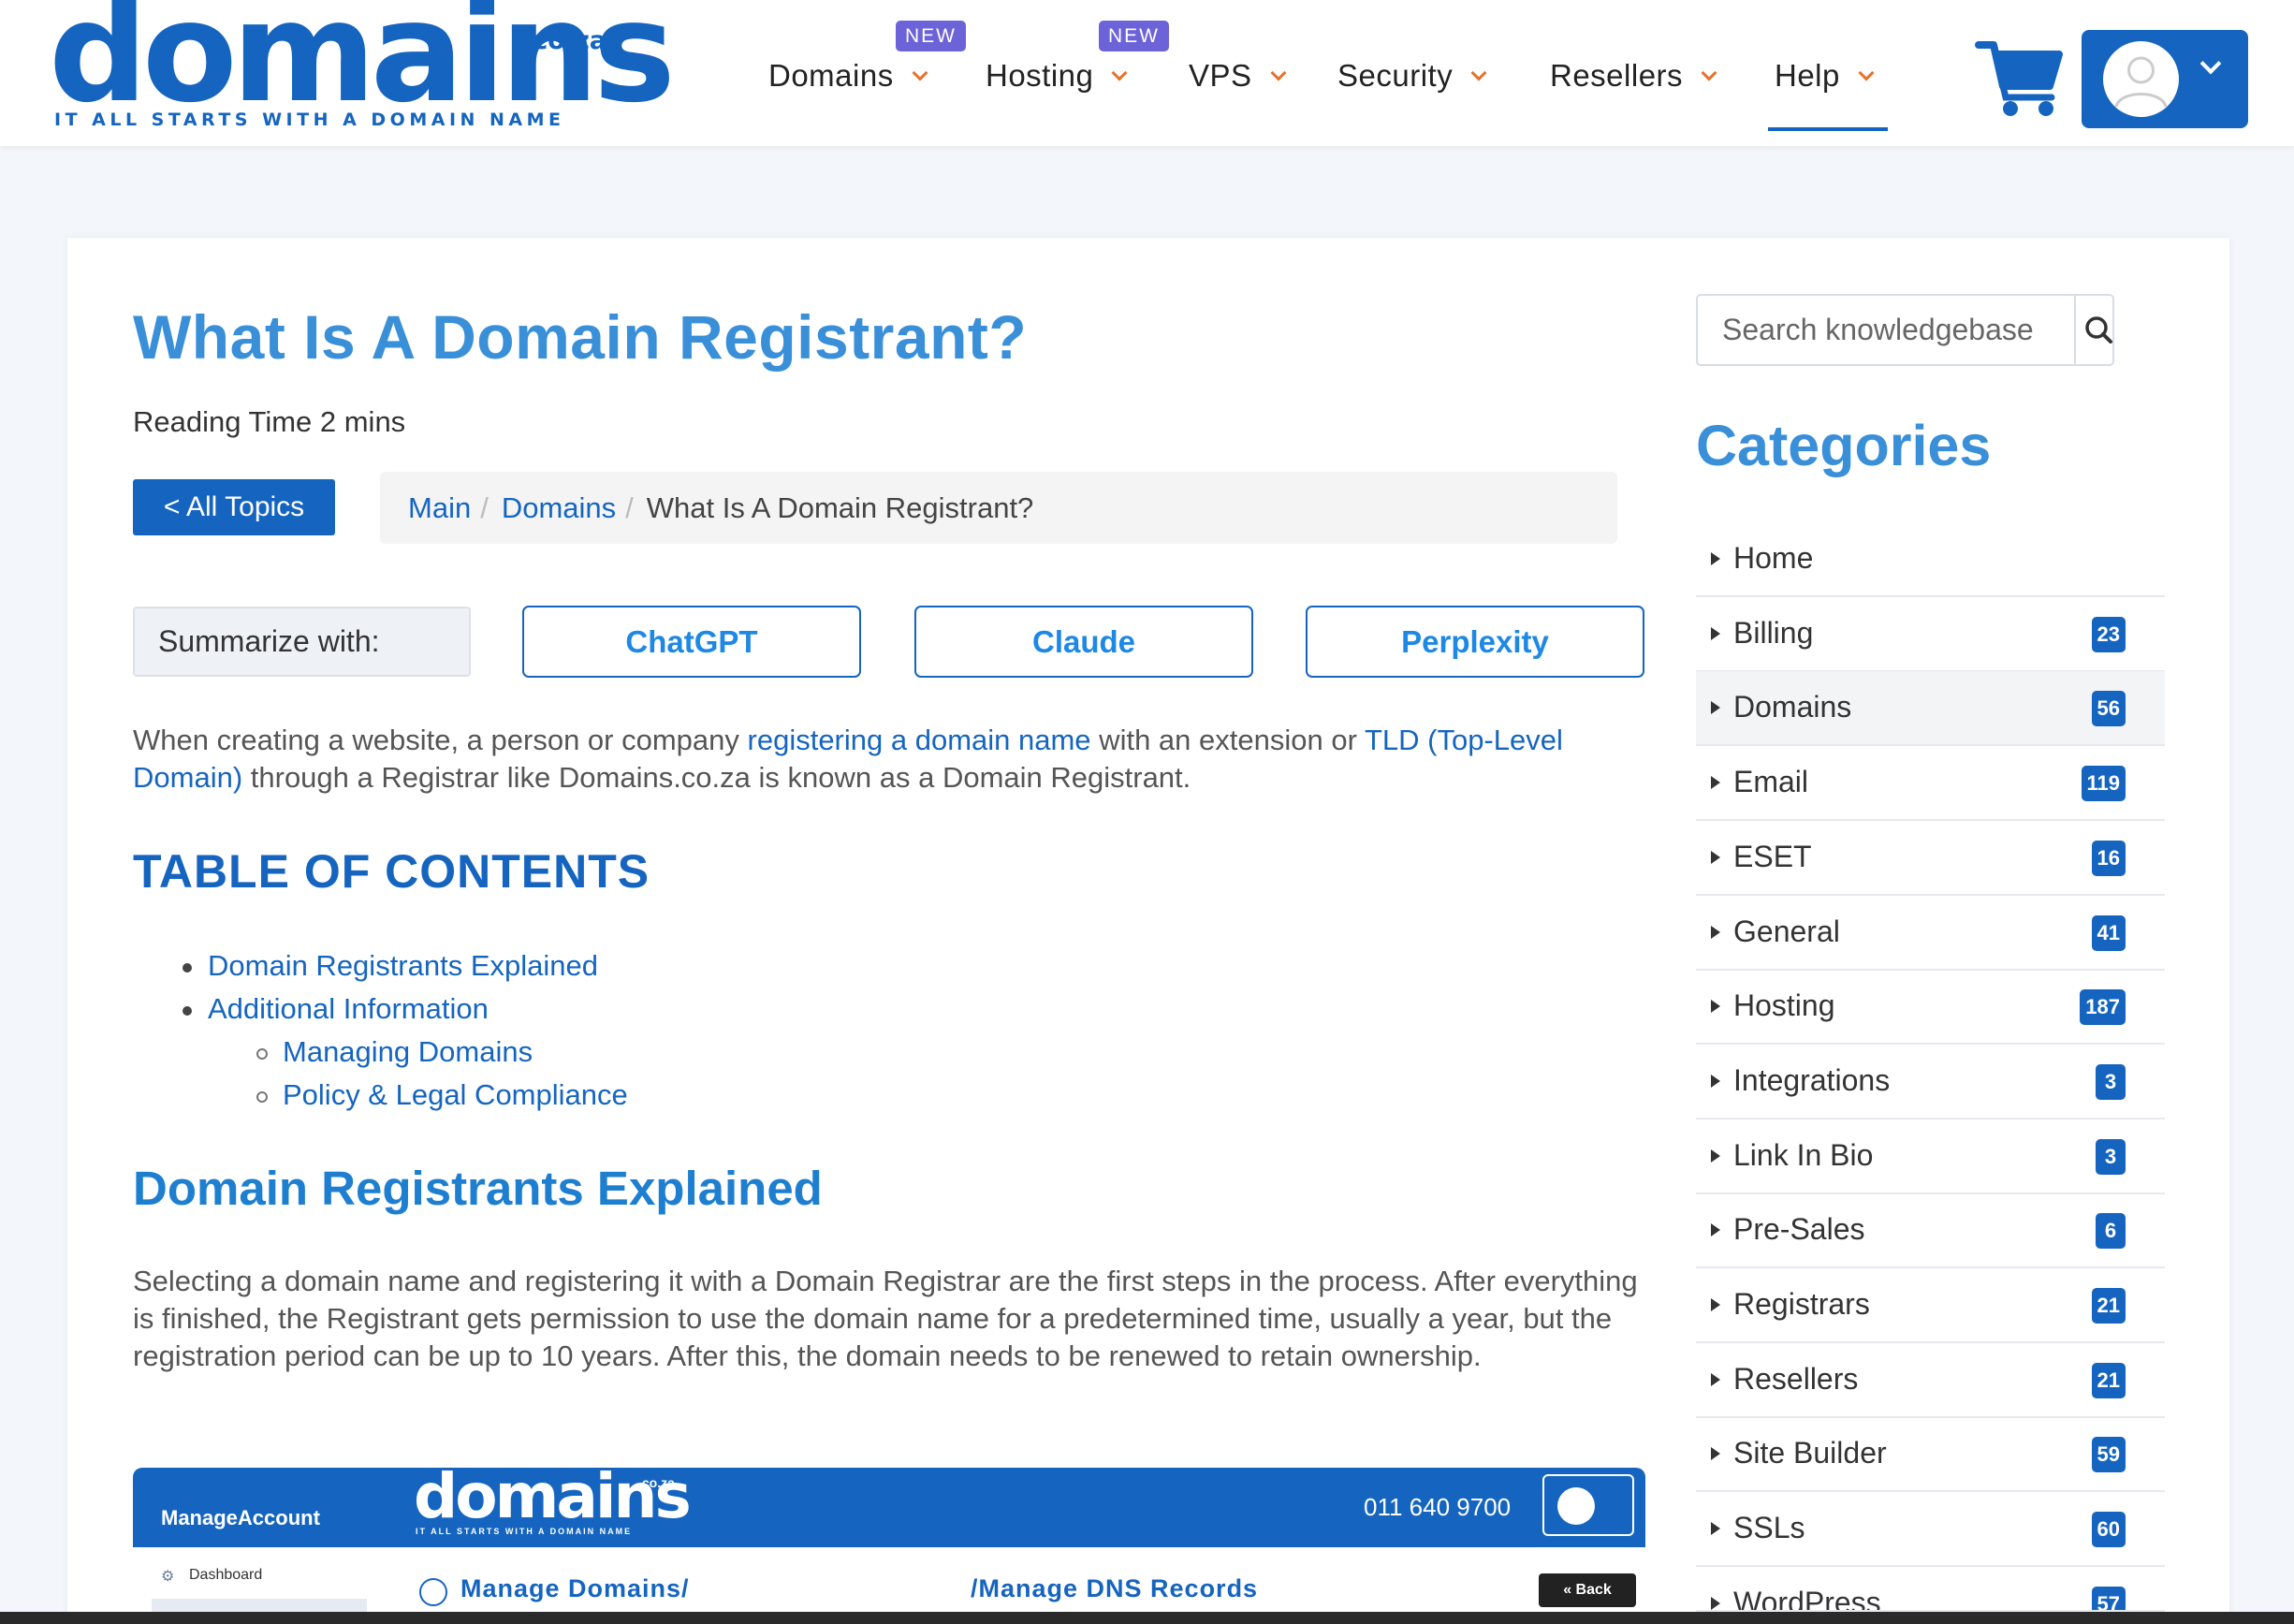 This screenshot has width=2294, height=1624. What do you see at coordinates (2020, 77) in the screenshot?
I see `cart-icon` at bounding box center [2020, 77].